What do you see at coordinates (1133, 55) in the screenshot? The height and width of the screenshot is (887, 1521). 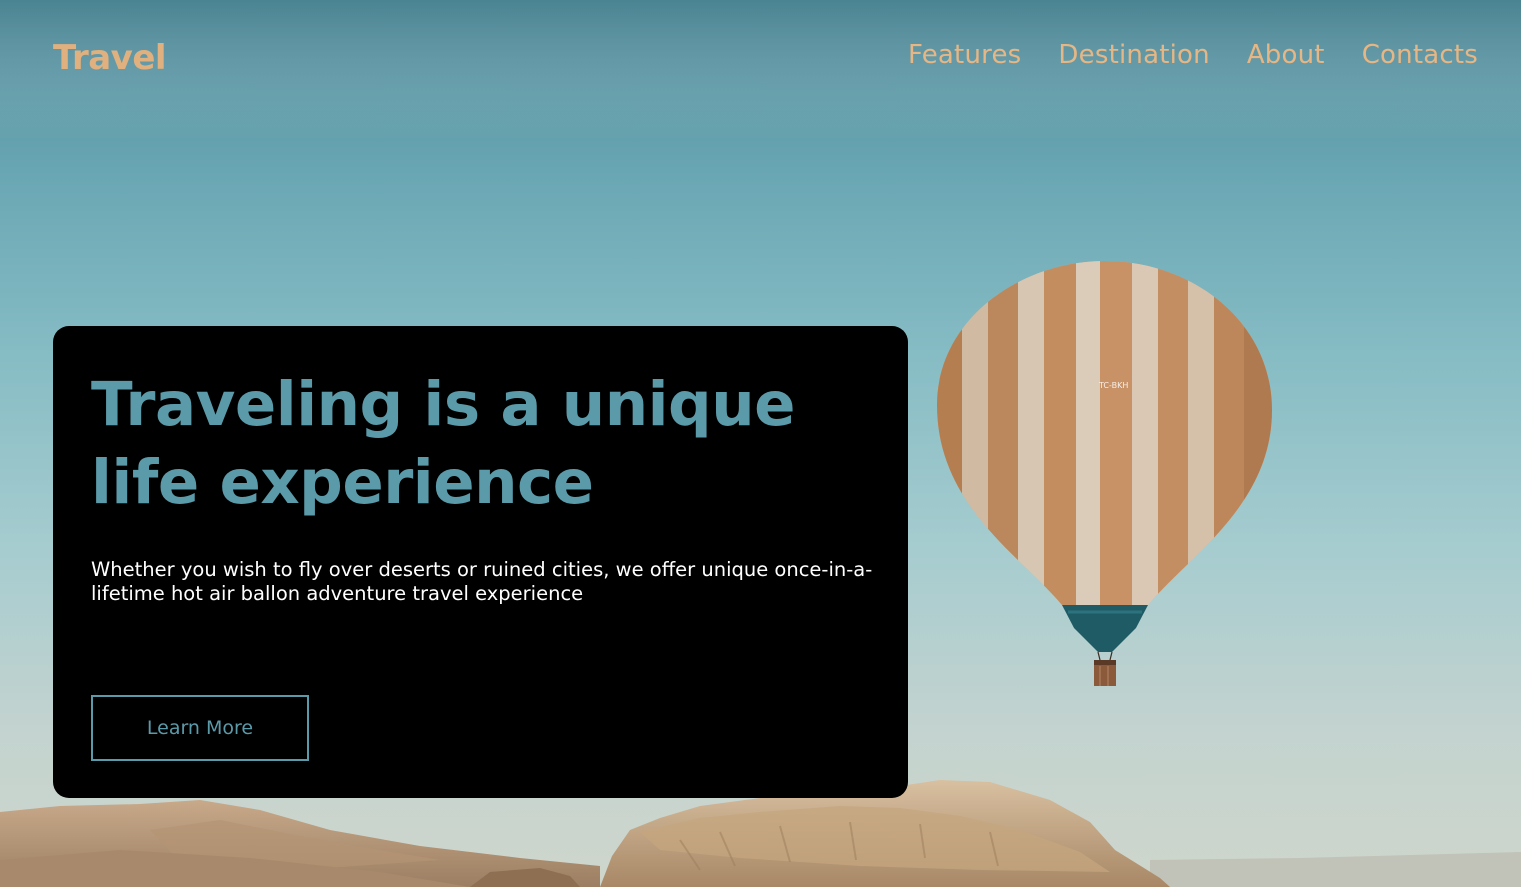 I see `nav-item-destination: Destination` at bounding box center [1133, 55].